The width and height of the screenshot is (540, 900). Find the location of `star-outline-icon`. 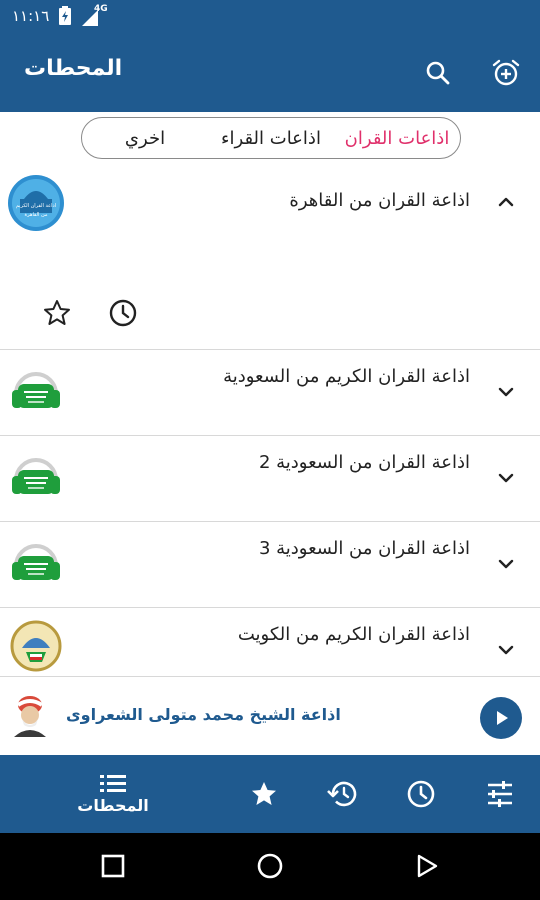

star-outline-icon is located at coordinates (57, 312).